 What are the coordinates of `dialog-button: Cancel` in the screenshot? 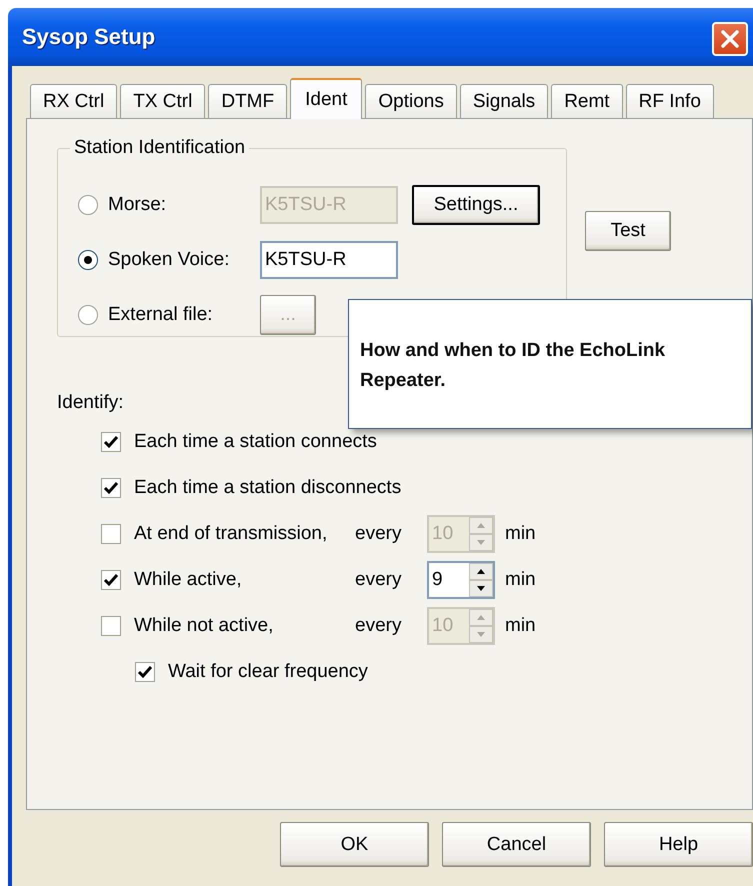 It's located at (516, 844).